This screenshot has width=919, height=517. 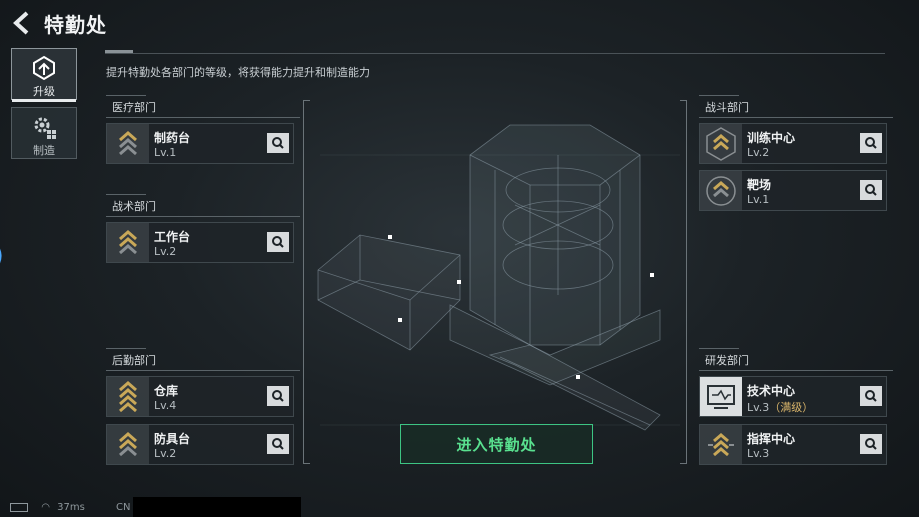 I want to click on header-divider-mark, so click(x=119, y=51).